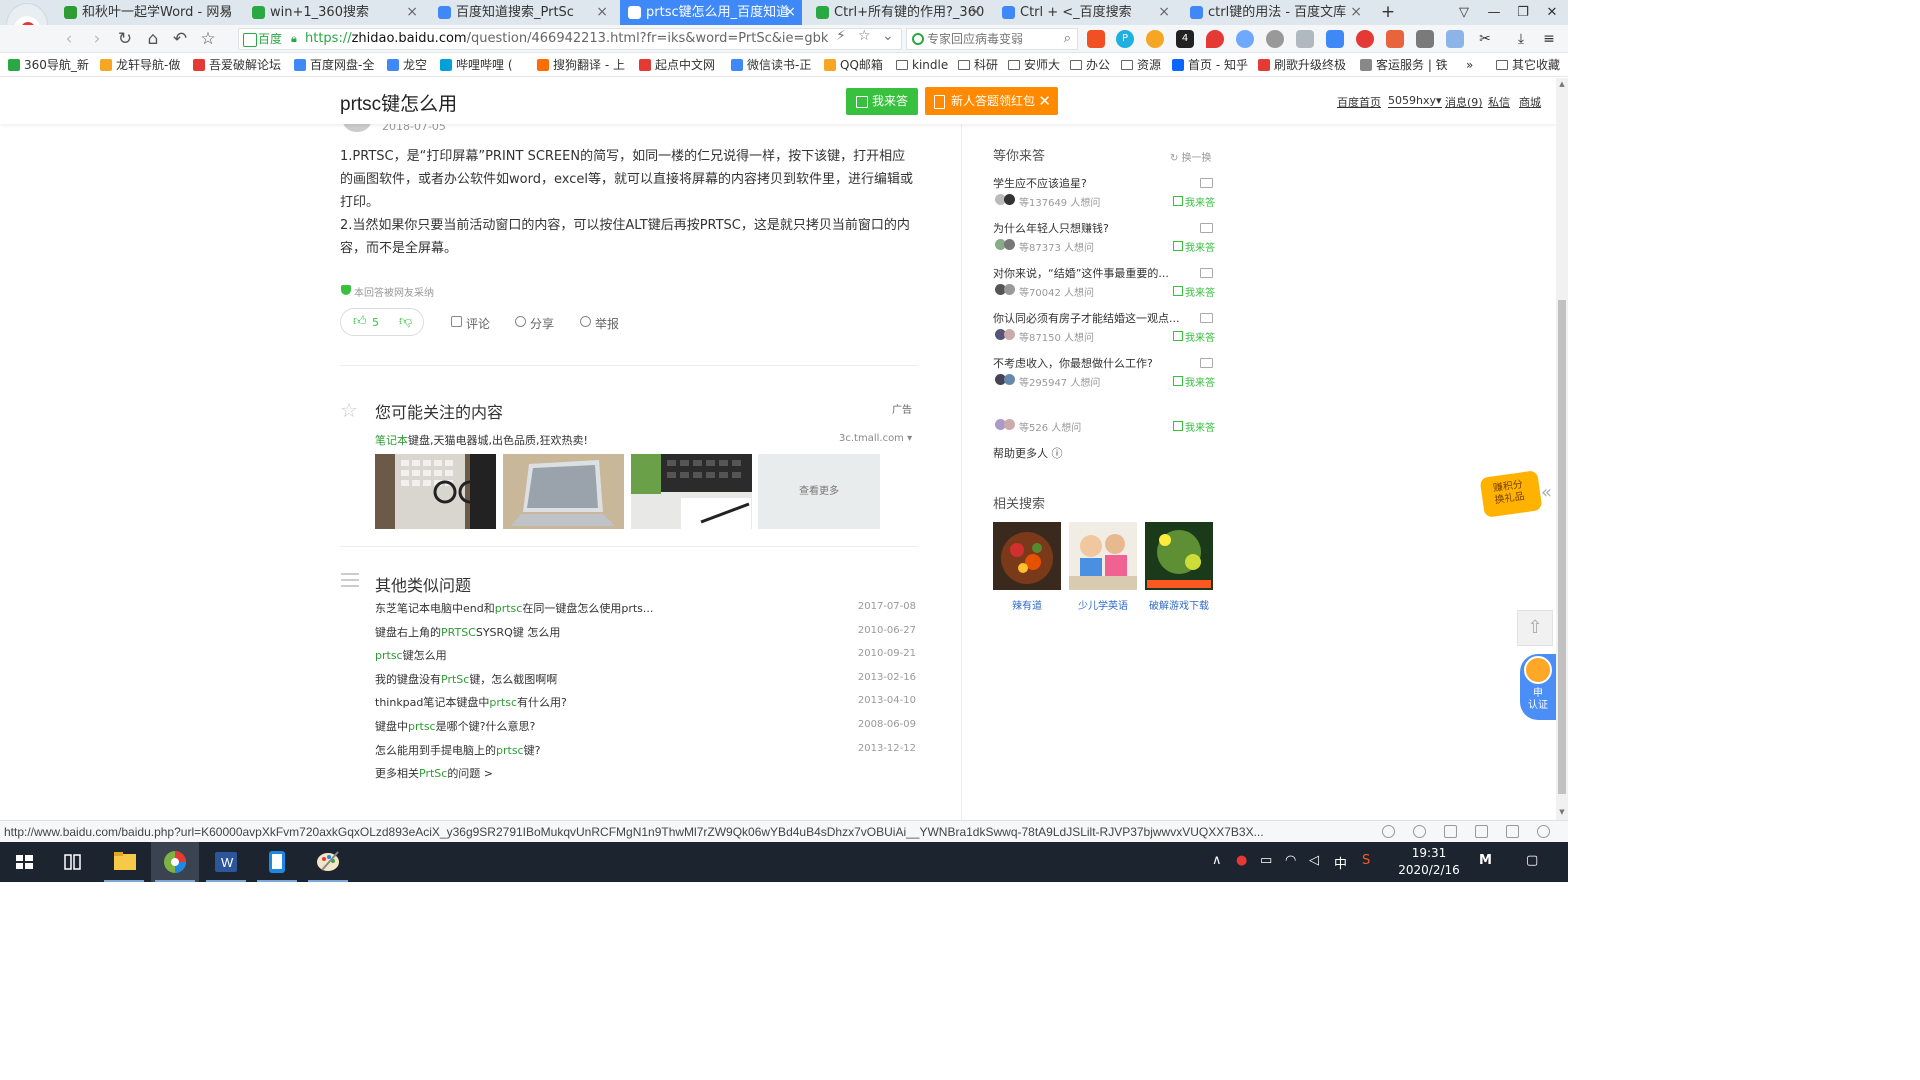 The image size is (1920, 1080). Describe the element at coordinates (819, 491) in the screenshot. I see `ad-more-button: 查看更多` at that location.